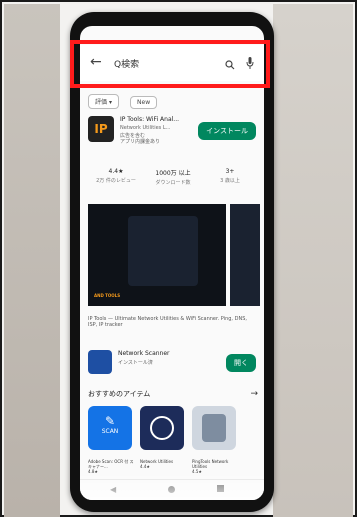 The height and width of the screenshot is (517, 357). Describe the element at coordinates (170, 64) in the screenshot. I see `highlight-box` at that location.